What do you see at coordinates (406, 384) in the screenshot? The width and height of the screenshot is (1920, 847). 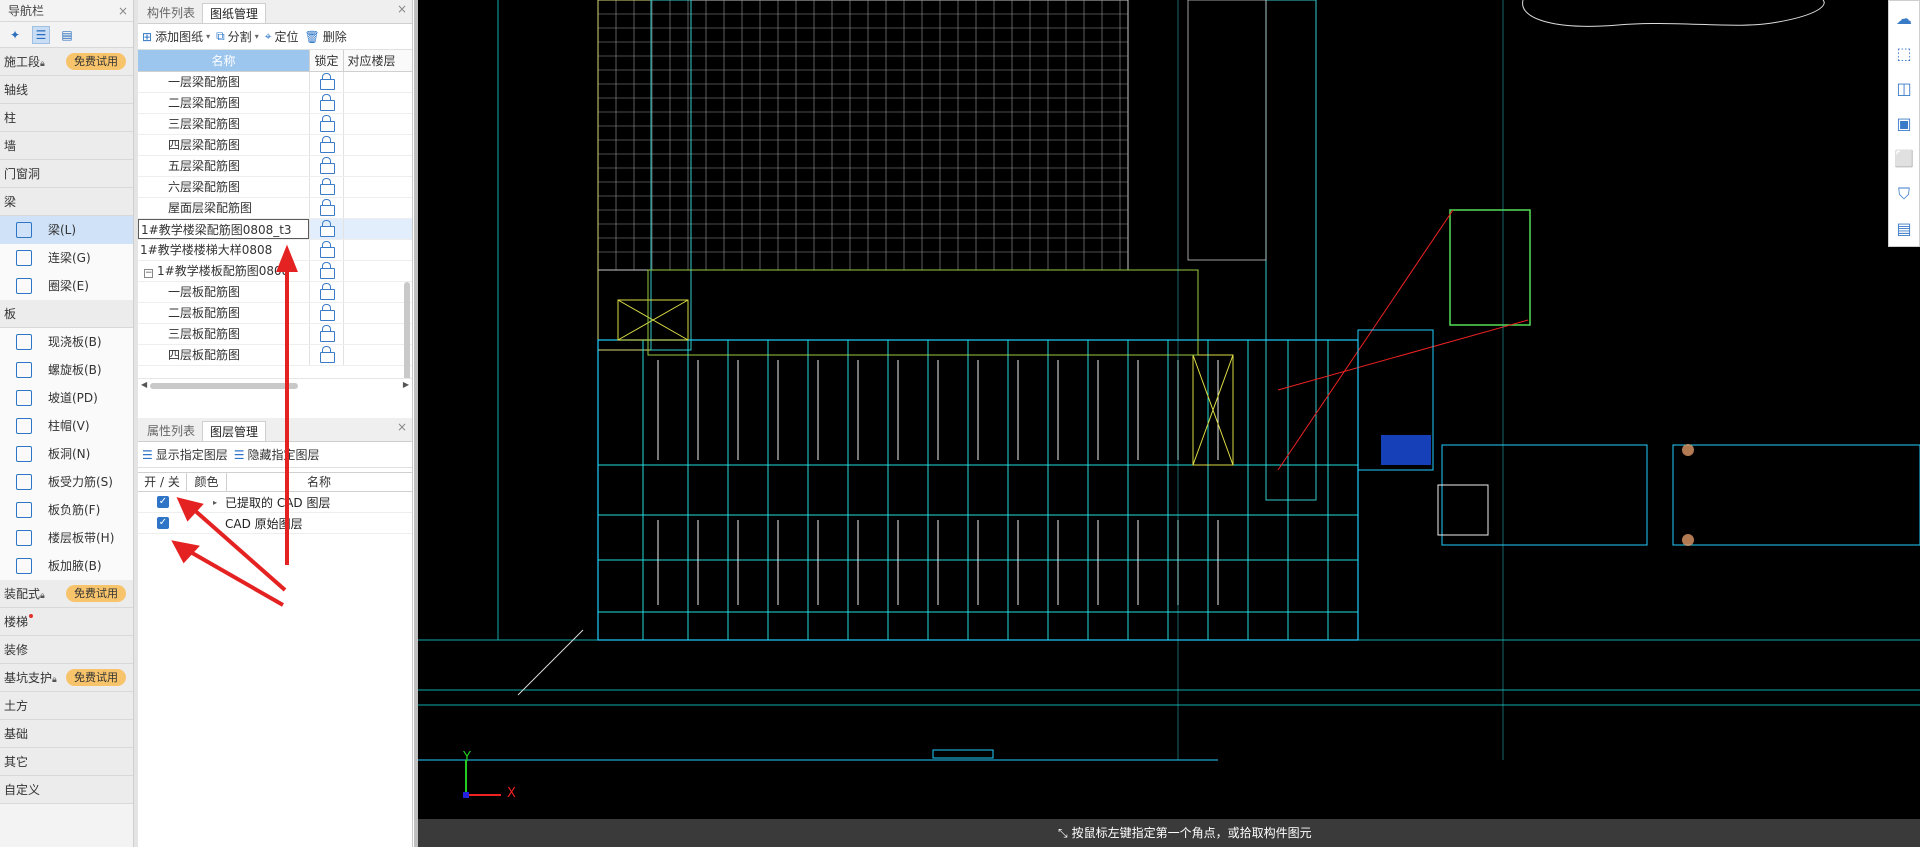 I see `scroll-right-icon: ▶` at bounding box center [406, 384].